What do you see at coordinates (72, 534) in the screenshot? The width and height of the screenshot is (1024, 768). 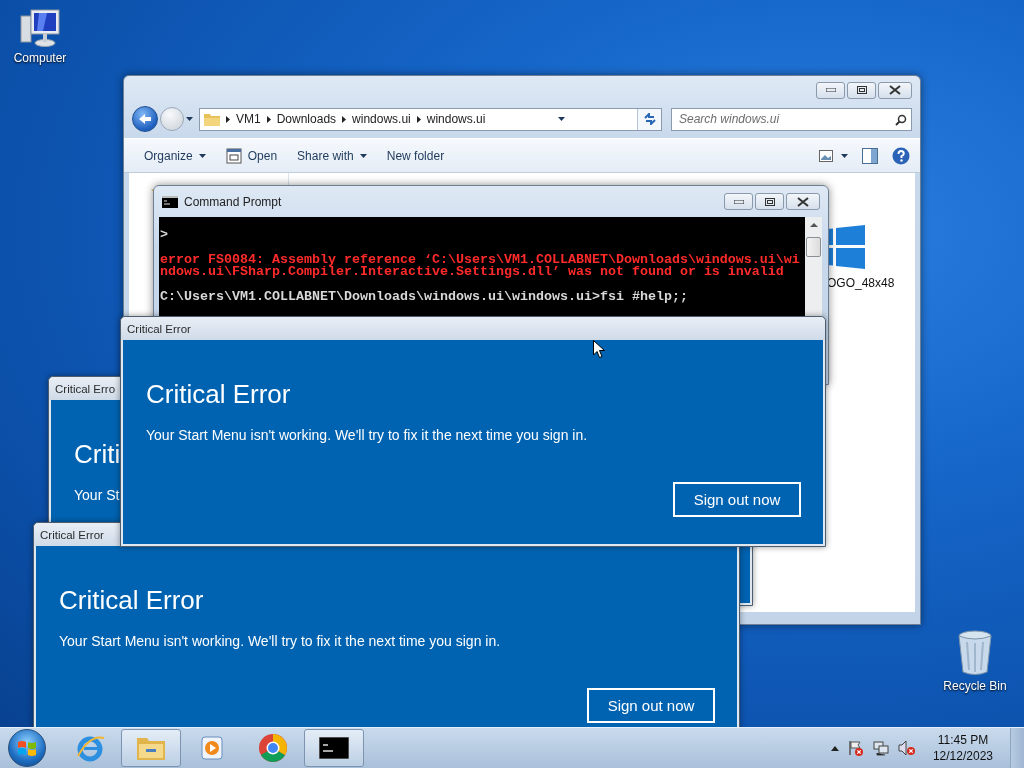 I see `dialog-title: Critical Error` at bounding box center [72, 534].